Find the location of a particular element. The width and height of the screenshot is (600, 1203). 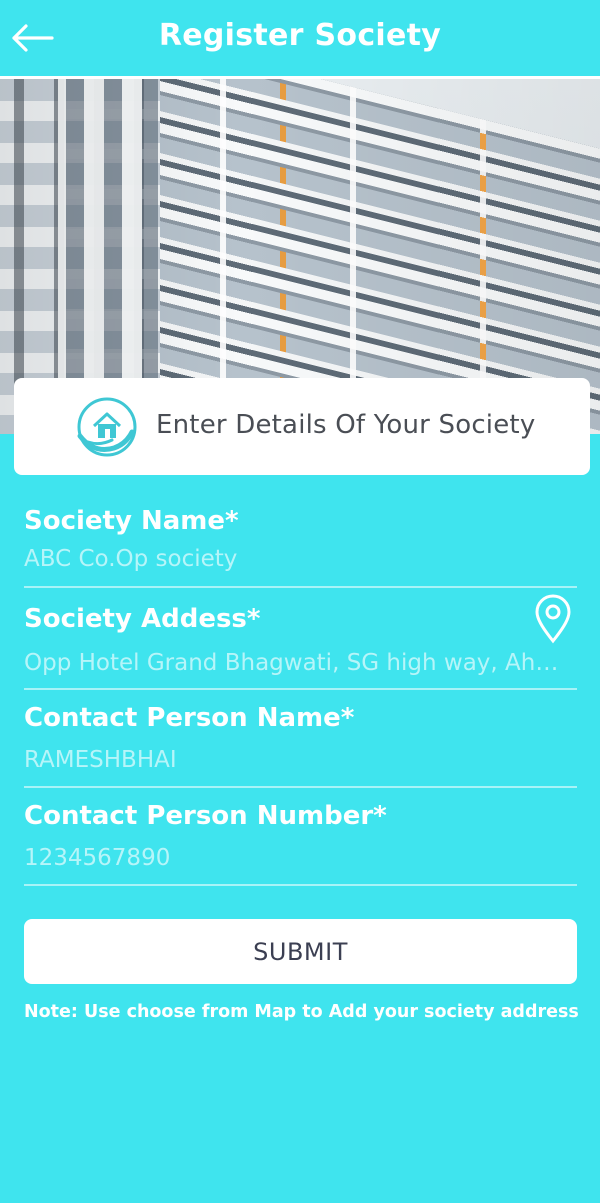

contact-person-number-input is located at coordinates (294, 858).